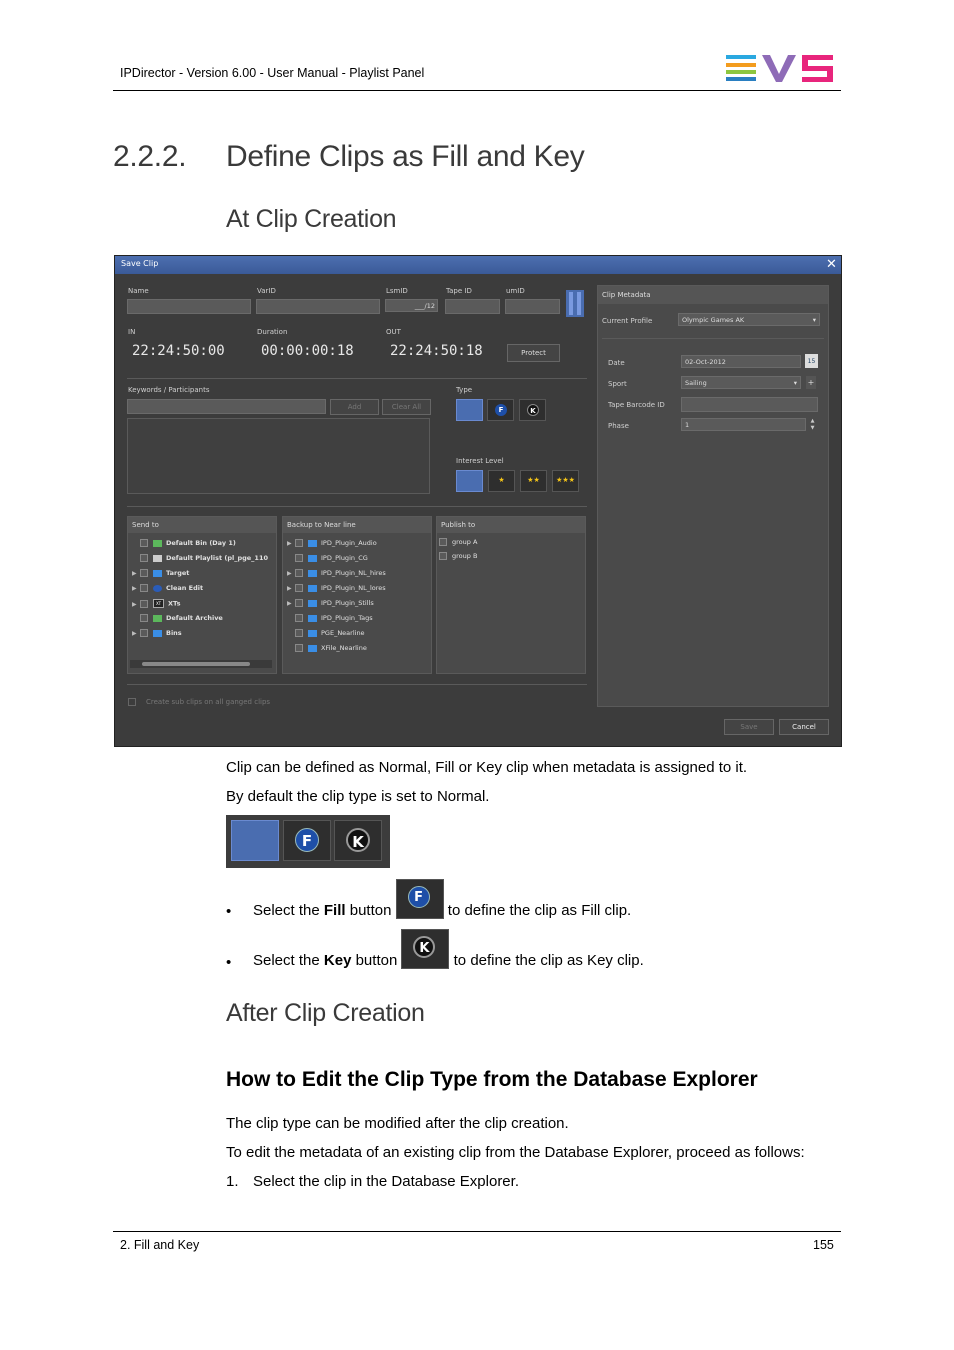 The height and width of the screenshot is (1350, 954). Describe the element at coordinates (196, 664) in the screenshot. I see `scrollbar-thumb` at that location.